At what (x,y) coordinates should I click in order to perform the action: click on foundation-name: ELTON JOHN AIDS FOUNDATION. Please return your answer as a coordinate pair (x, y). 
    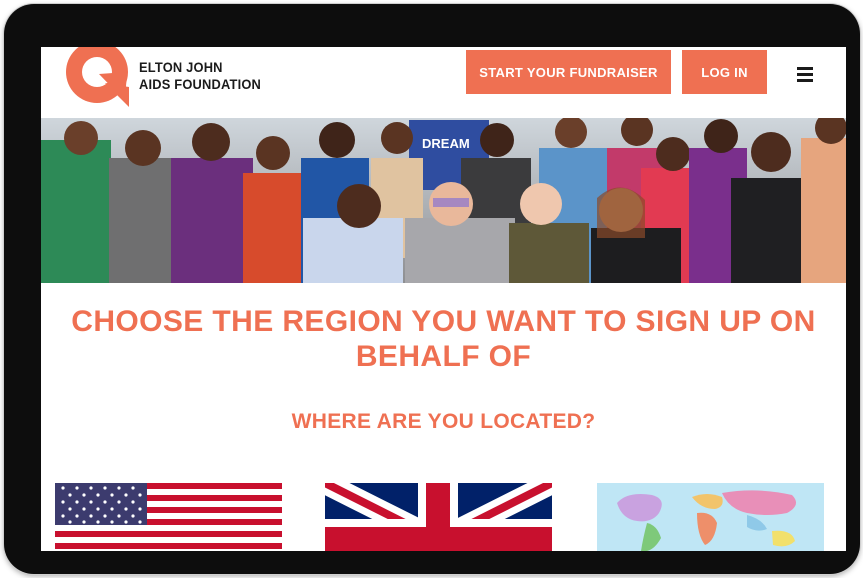
    Looking at the image, I should click on (200, 76).